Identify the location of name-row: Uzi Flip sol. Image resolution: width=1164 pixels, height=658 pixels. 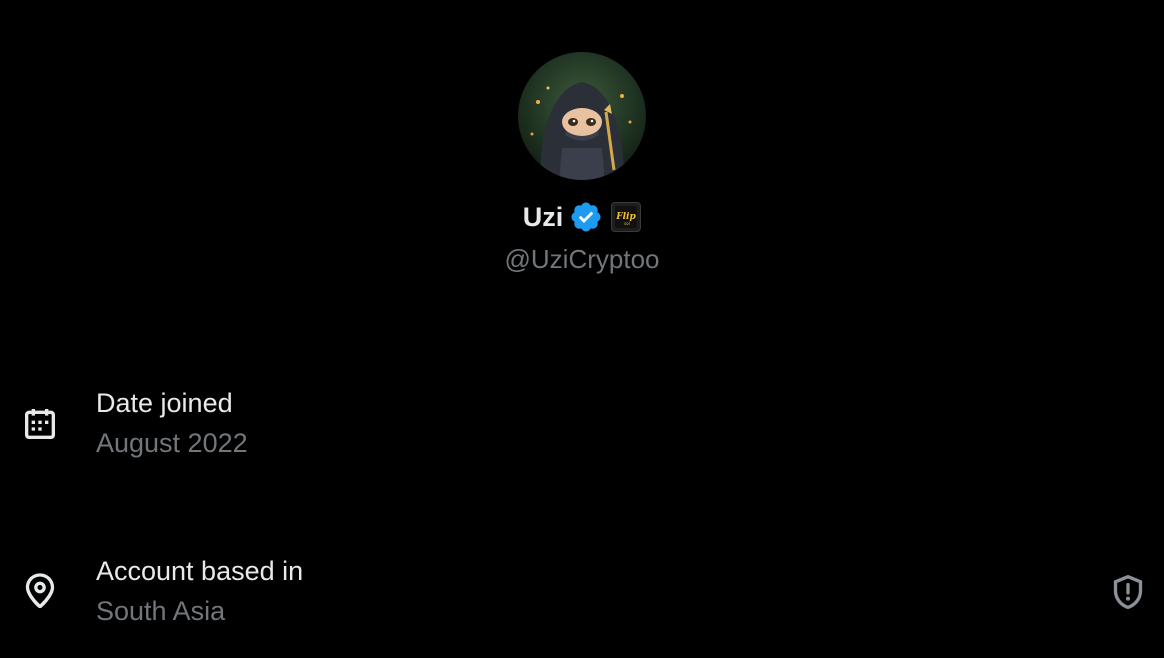
(582, 217).